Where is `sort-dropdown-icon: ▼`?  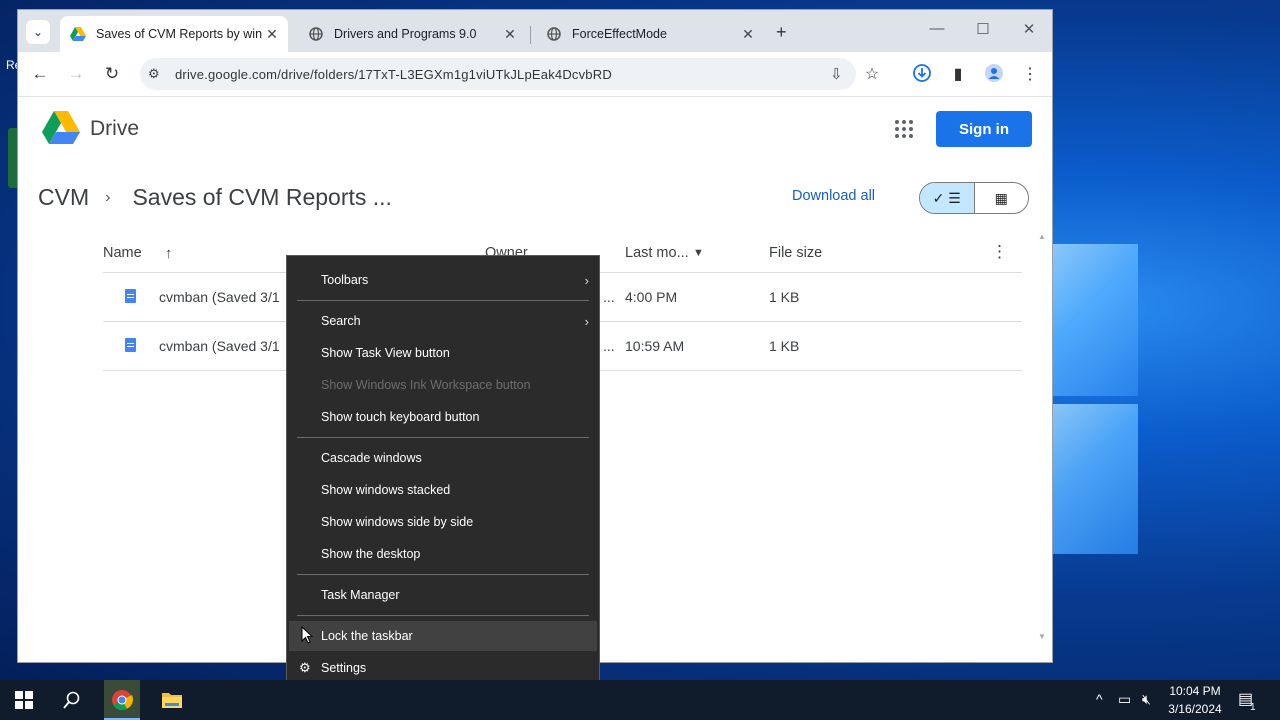
sort-dropdown-icon: ▼ is located at coordinates (698, 253).